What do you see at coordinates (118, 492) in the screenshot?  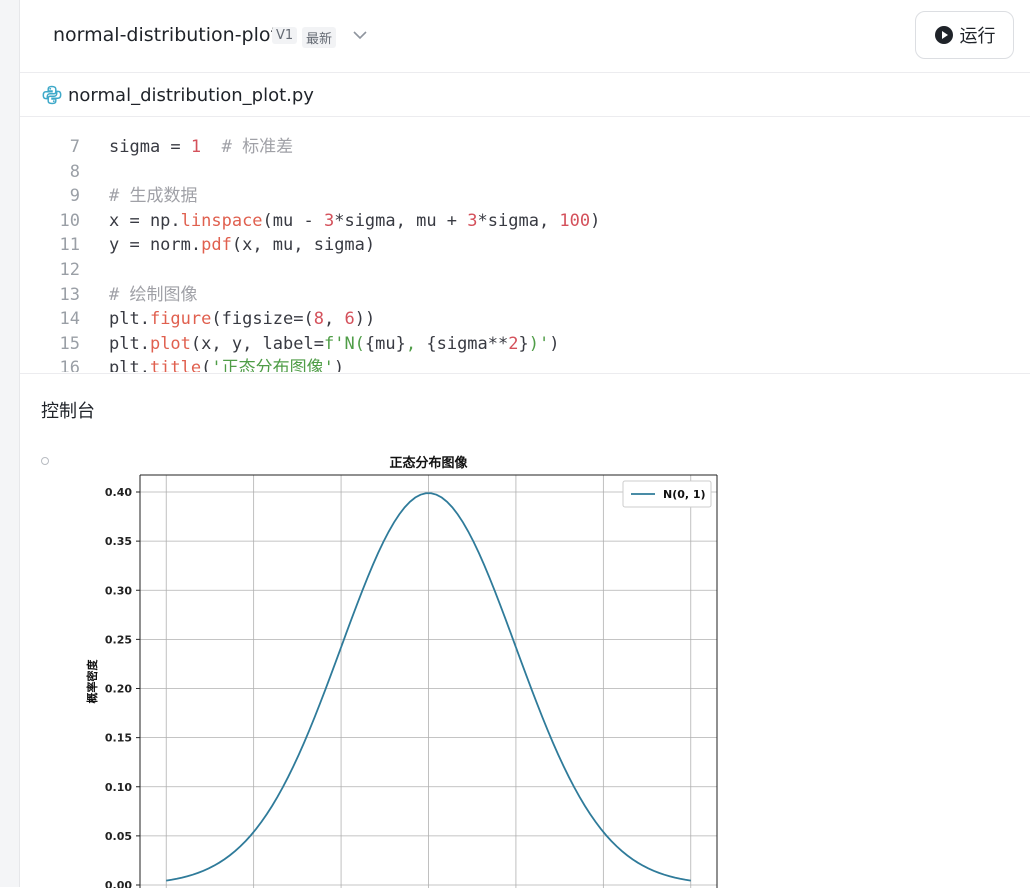 I see `y-tick-label: 0.40` at bounding box center [118, 492].